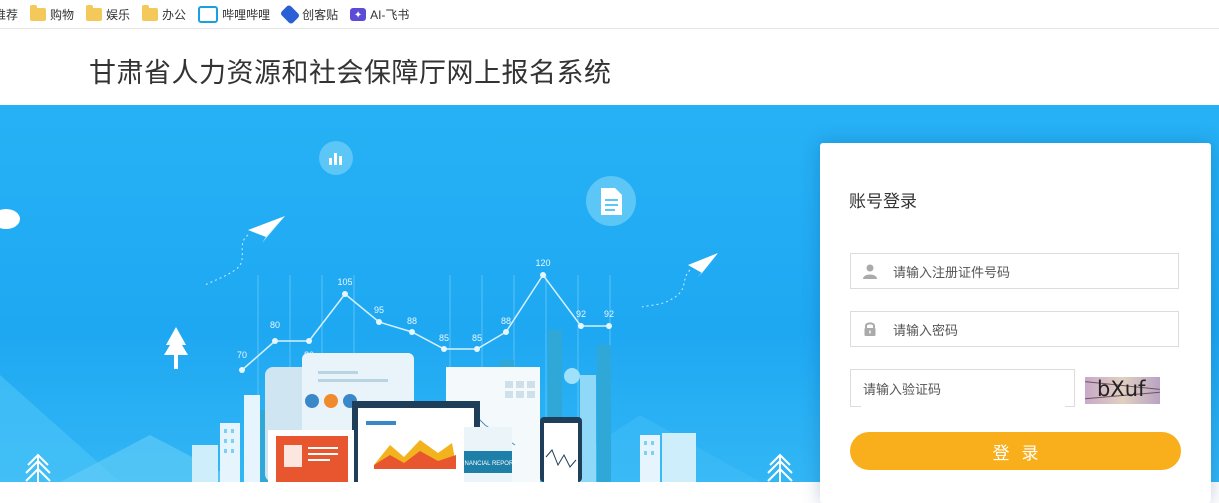  What do you see at coordinates (883, 201) in the screenshot?
I see `login-title: 账号登录` at bounding box center [883, 201].